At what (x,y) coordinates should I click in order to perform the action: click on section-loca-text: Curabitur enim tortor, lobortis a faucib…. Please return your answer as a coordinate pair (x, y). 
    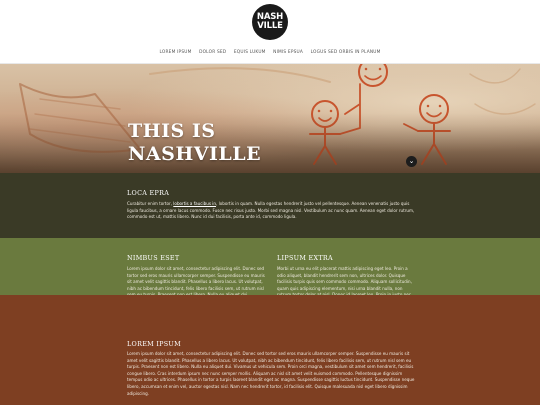
    Looking at the image, I should click on (271, 211).